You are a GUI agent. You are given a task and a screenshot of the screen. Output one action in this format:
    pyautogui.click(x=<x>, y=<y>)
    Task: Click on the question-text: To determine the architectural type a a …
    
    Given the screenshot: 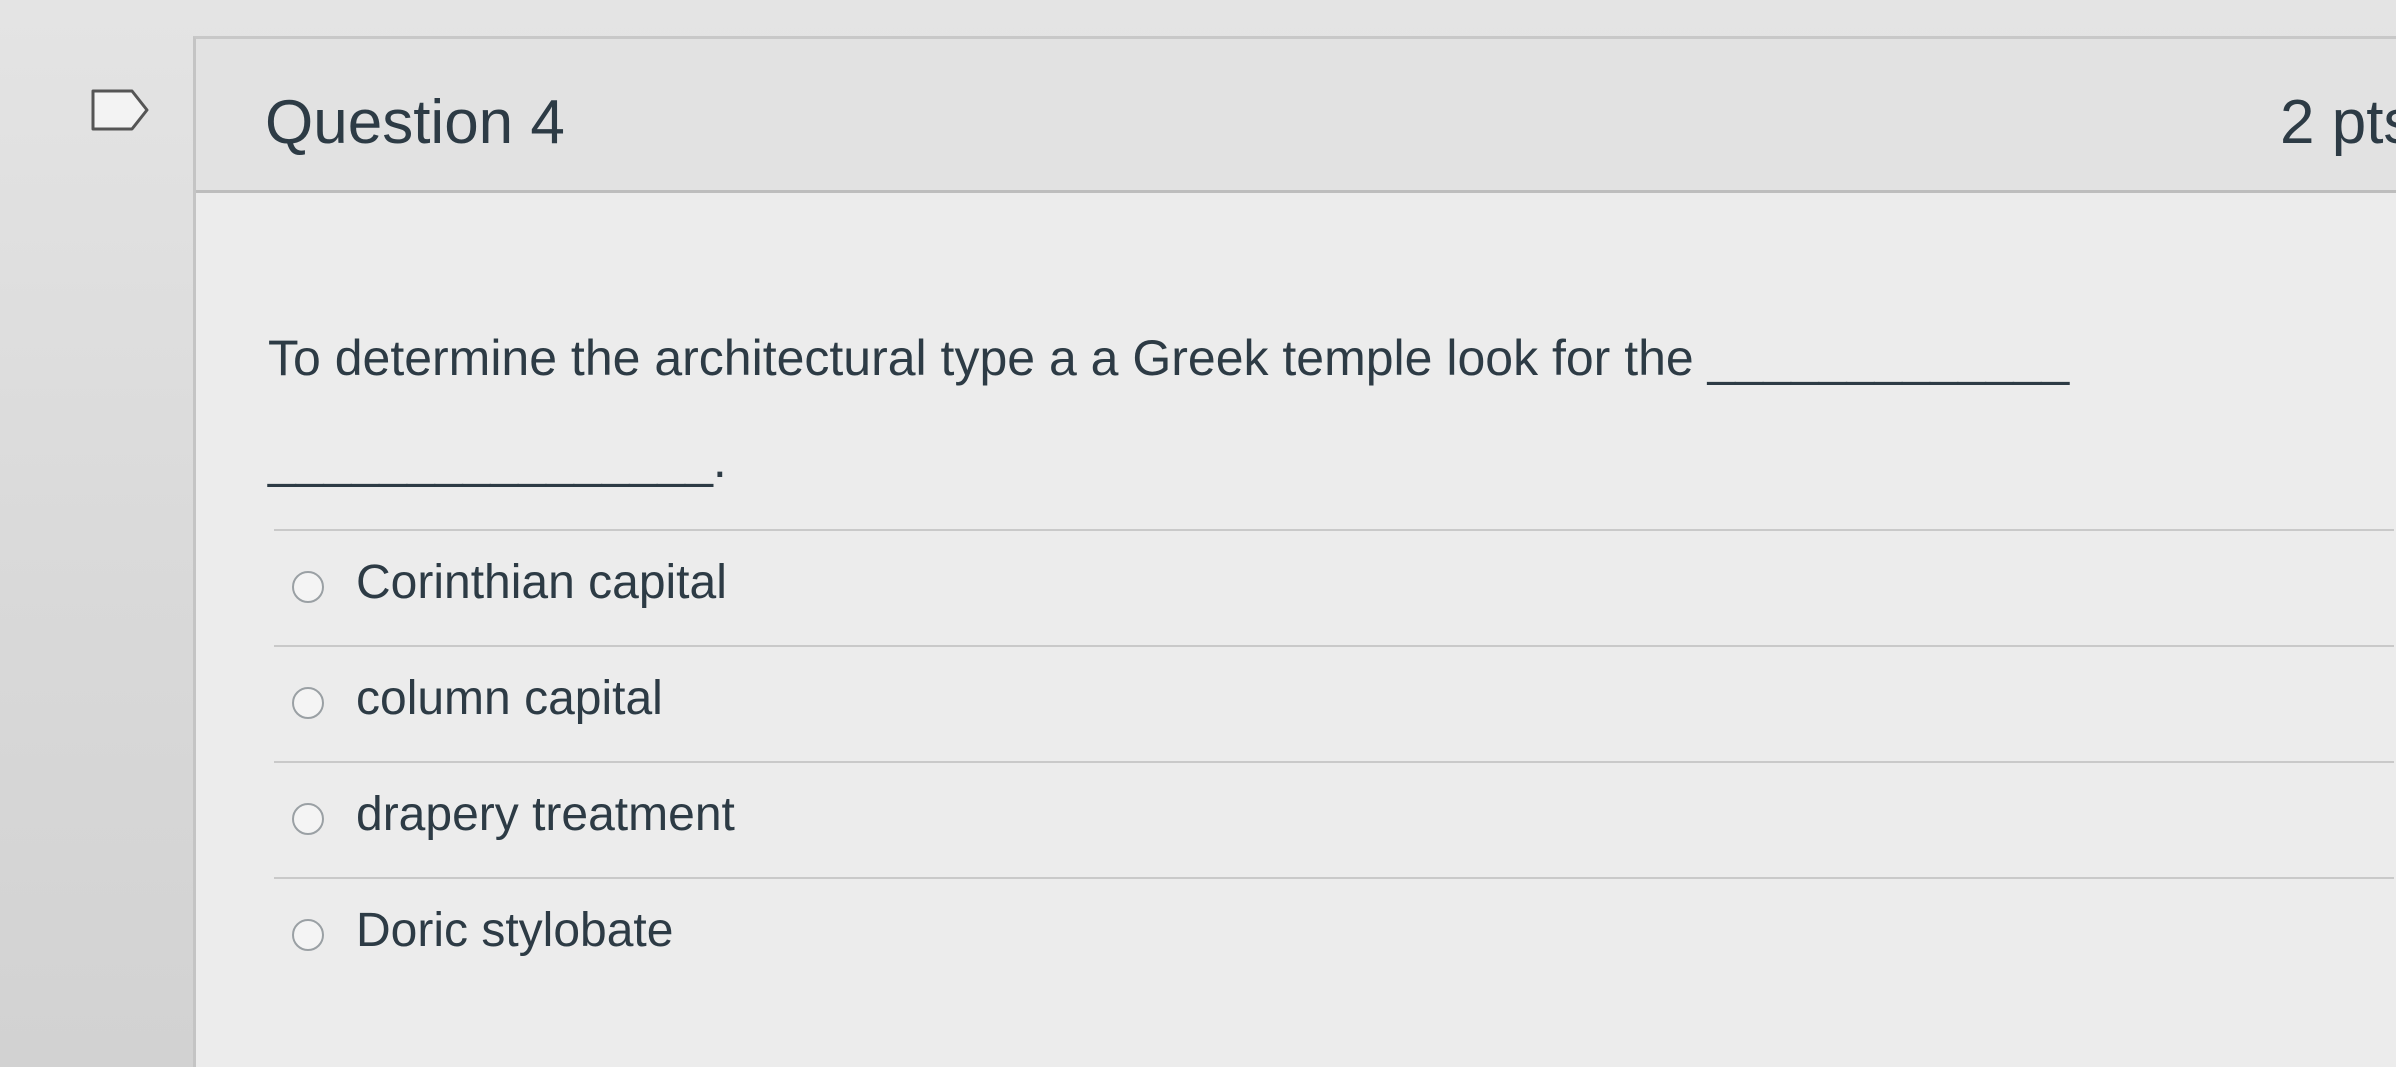 What is the action you would take?
    pyautogui.click(x=1169, y=409)
    